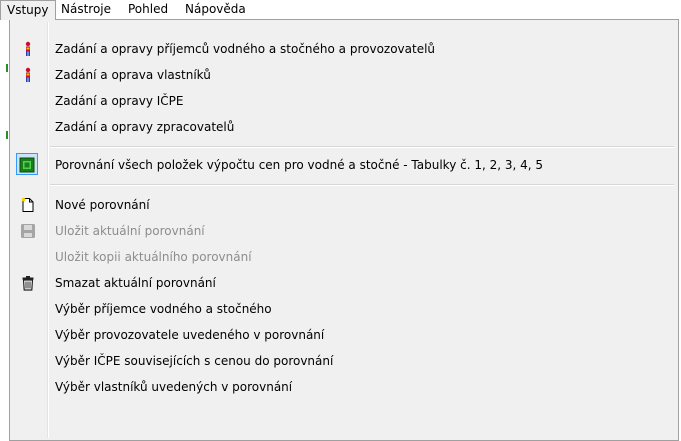  What do you see at coordinates (27, 165) in the screenshot?
I see `table-green-icon` at bounding box center [27, 165].